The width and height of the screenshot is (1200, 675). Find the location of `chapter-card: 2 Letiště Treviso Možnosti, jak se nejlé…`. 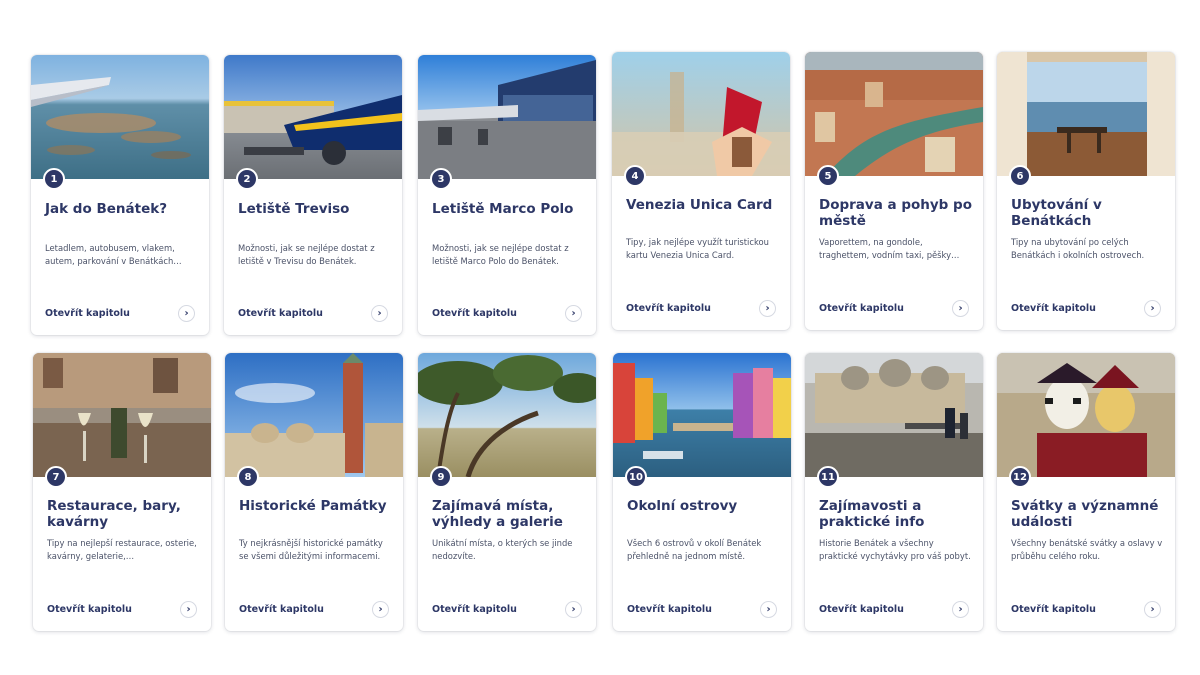

chapter-card: 2 Letiště Treviso Možnosti, jak se nejlé… is located at coordinates (313, 195).